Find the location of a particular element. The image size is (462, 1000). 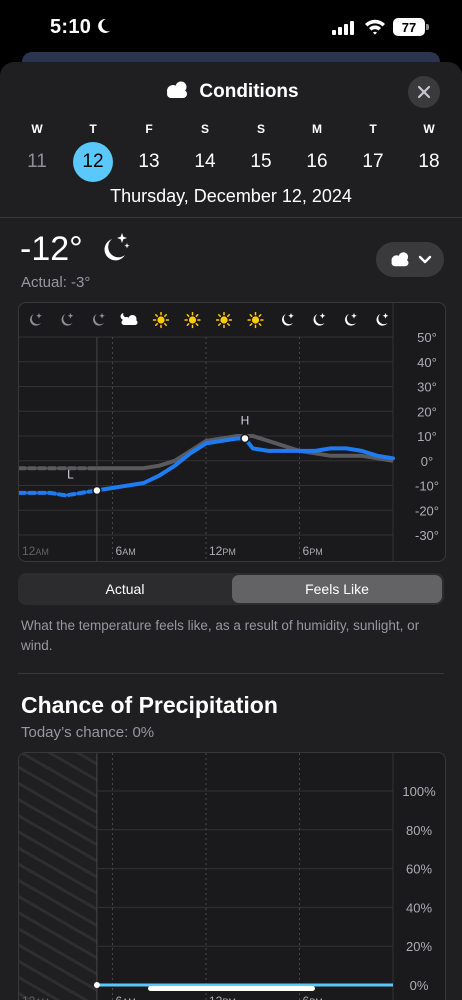

selected-date-label: Thursday, December 12, 2024 is located at coordinates (231, 196).